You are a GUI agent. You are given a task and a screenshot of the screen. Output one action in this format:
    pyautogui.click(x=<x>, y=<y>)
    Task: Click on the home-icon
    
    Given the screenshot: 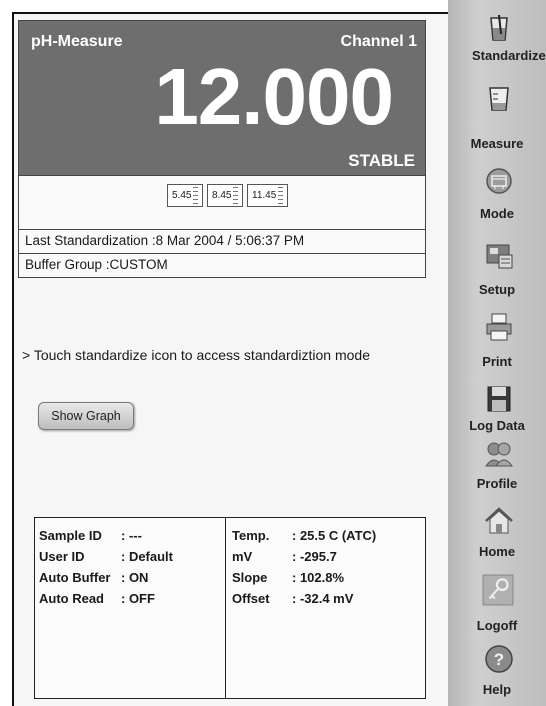 What is the action you would take?
    pyautogui.click(x=499, y=520)
    